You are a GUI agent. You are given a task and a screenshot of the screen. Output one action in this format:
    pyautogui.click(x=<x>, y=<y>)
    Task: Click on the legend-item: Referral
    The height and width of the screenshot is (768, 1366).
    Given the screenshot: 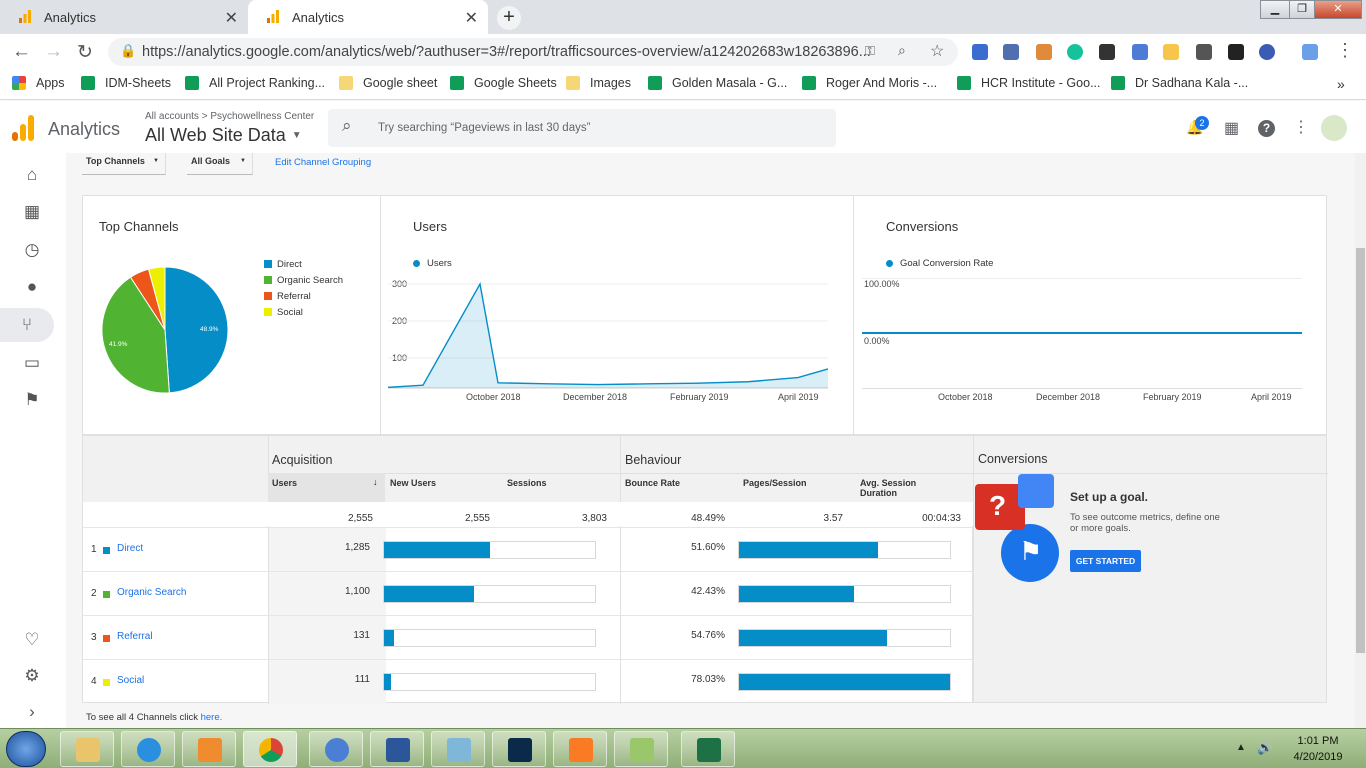 What is the action you would take?
    pyautogui.click(x=303, y=296)
    